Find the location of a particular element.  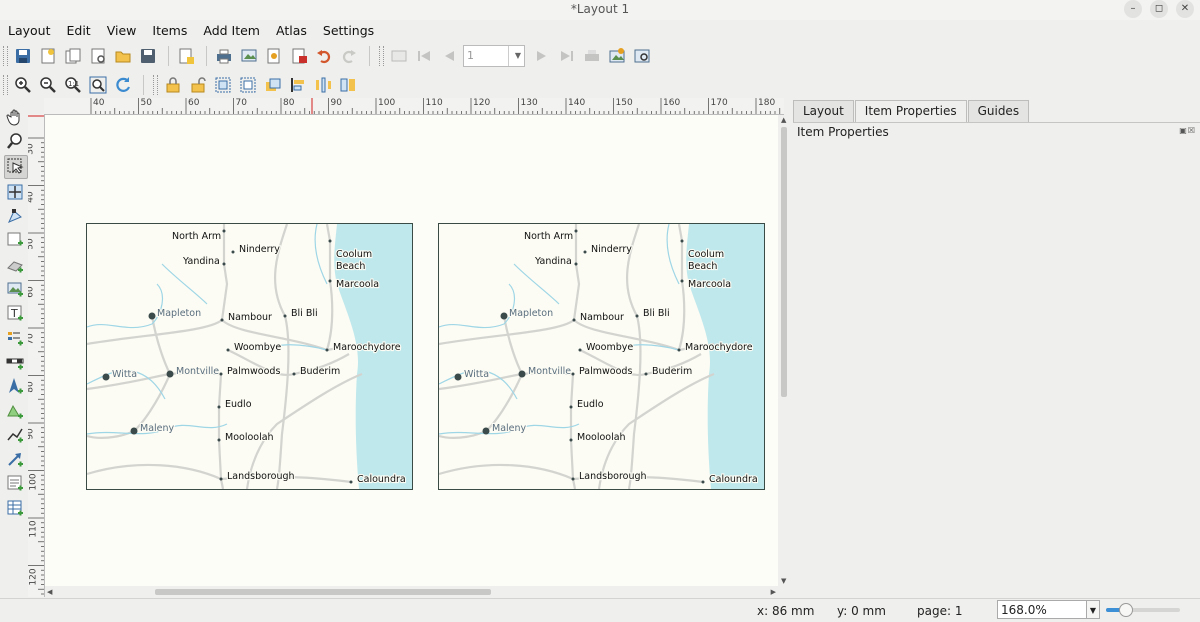

print-atlas-icon is located at coordinates (592, 56).